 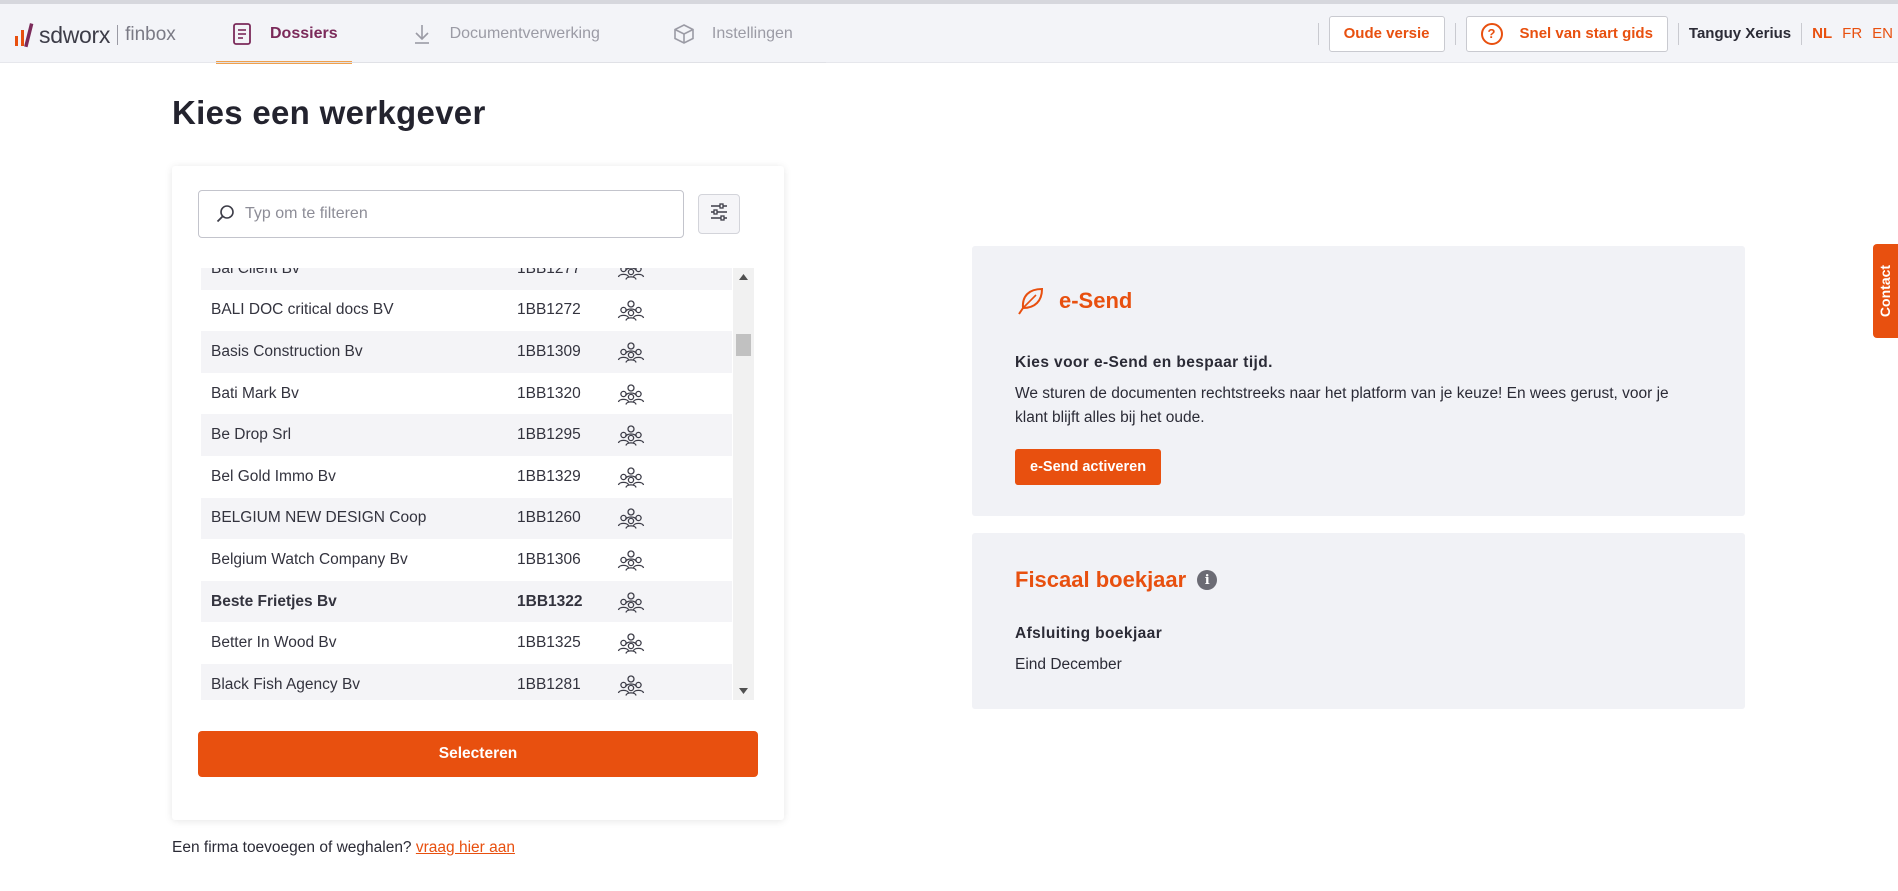 I want to click on page-title: Kies een werkgever, so click(x=329, y=112).